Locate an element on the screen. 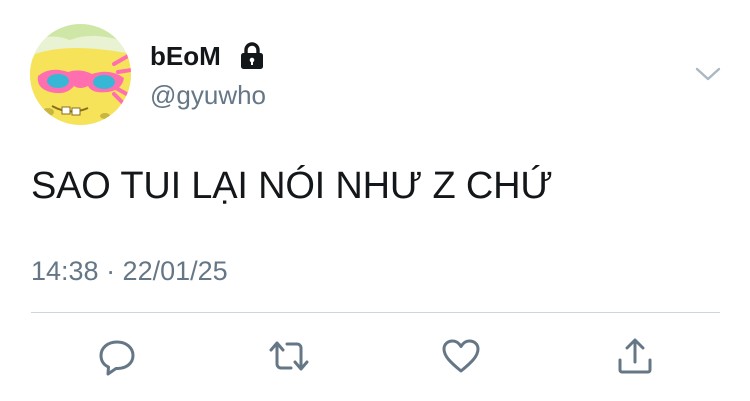 This screenshot has width=750, height=401. spongebob-avatar-icon is located at coordinates (80, 74).